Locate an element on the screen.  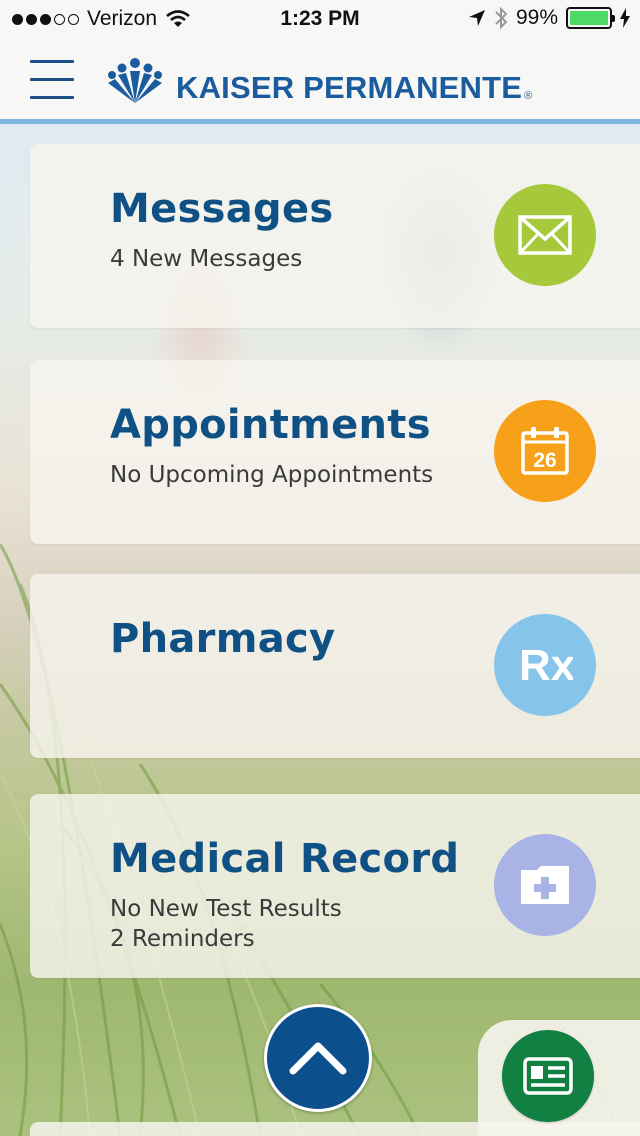
app-header: KAISER PERMANENTE ® is located at coordinates (320, 82).